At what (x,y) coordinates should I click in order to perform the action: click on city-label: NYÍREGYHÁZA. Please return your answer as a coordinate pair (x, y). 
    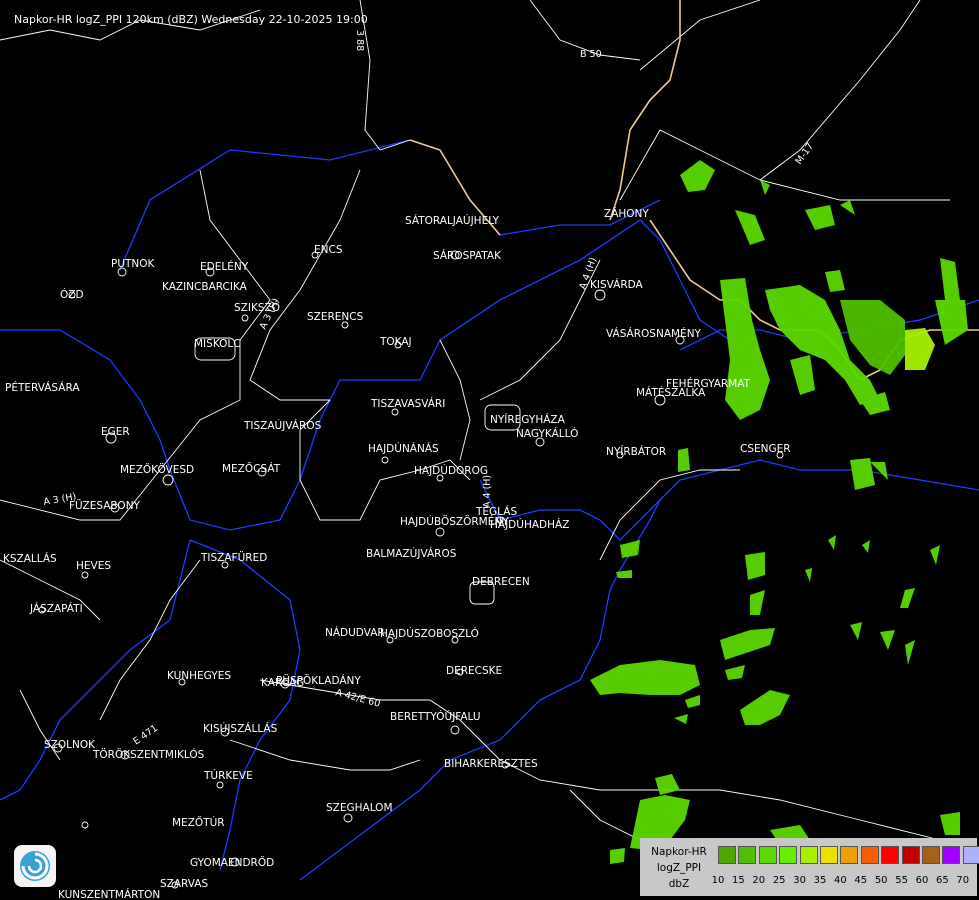
    Looking at the image, I should click on (528, 419).